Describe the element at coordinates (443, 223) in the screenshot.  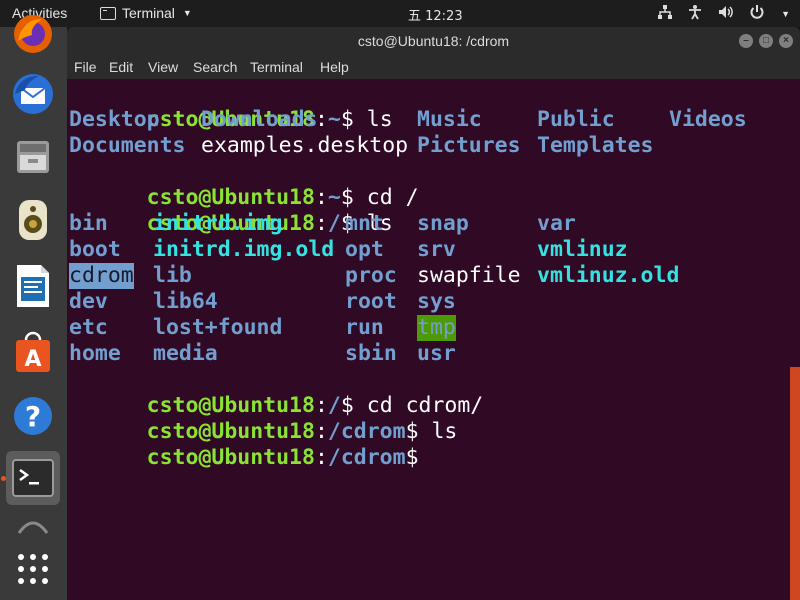
I see `dir-entry: snap` at that location.